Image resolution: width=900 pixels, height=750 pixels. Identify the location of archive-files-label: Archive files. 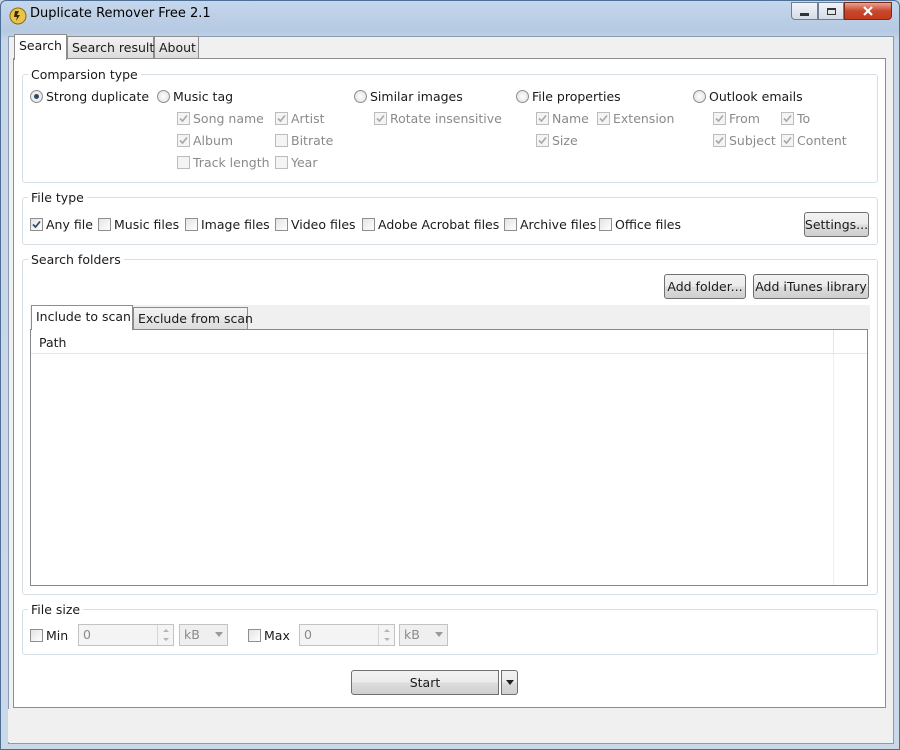
(558, 224).